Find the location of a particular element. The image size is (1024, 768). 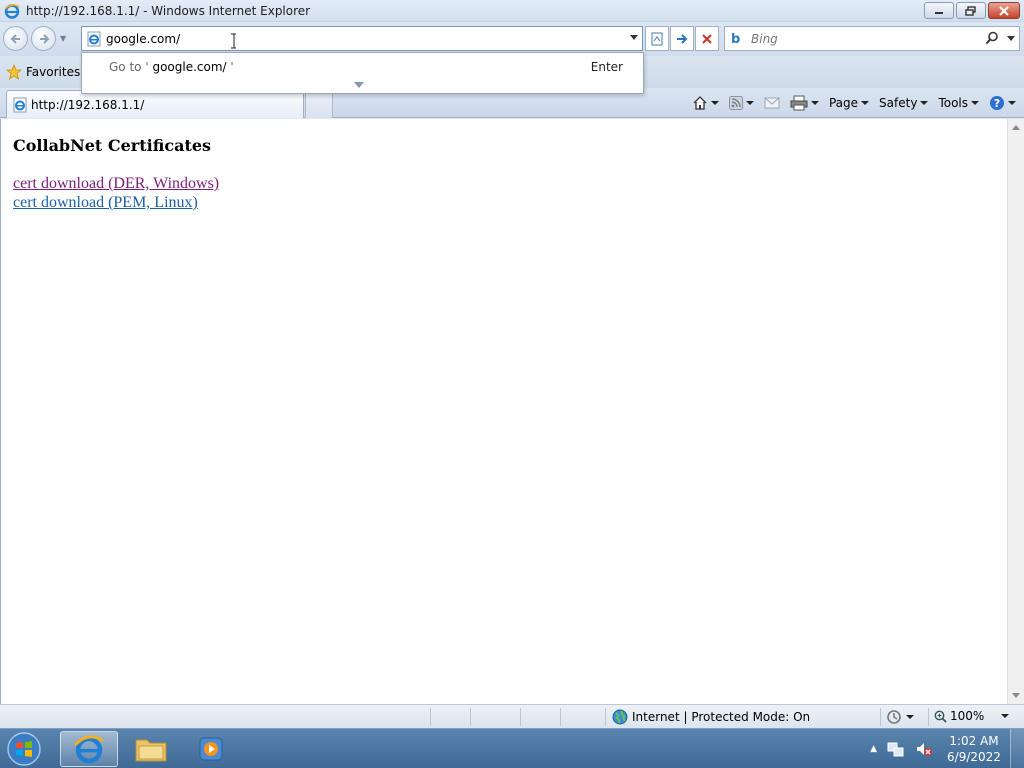

goto-suggestion: Go to ' google.com/ ' is located at coordinates (171, 67).